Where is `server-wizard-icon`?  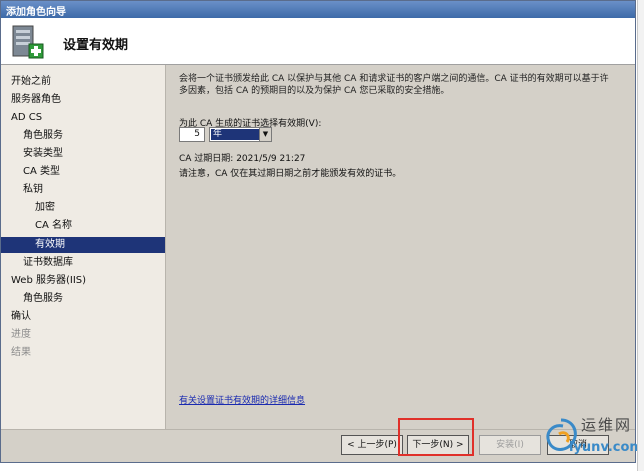
server-wizard-icon is located at coordinates (28, 42).